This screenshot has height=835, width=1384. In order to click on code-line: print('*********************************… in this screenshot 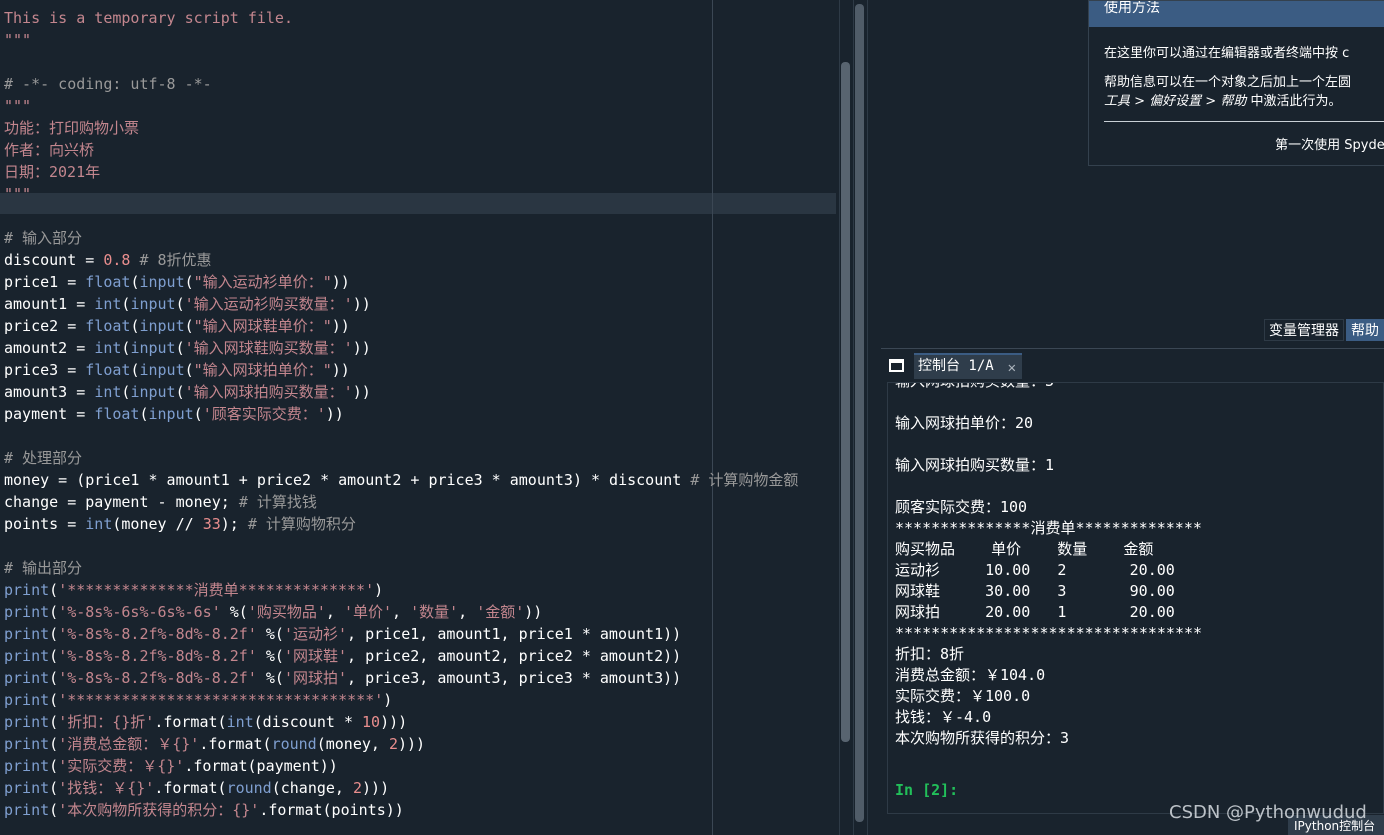, I will do `click(401, 700)`.